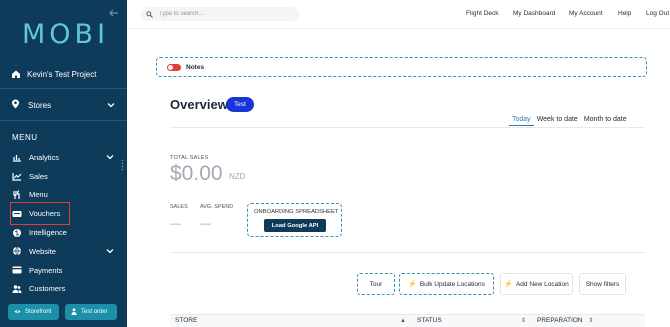 Image resolution: width=670 pixels, height=327 pixels. I want to click on date-range-tabs: Today Week to date Month to date, so click(569, 120).